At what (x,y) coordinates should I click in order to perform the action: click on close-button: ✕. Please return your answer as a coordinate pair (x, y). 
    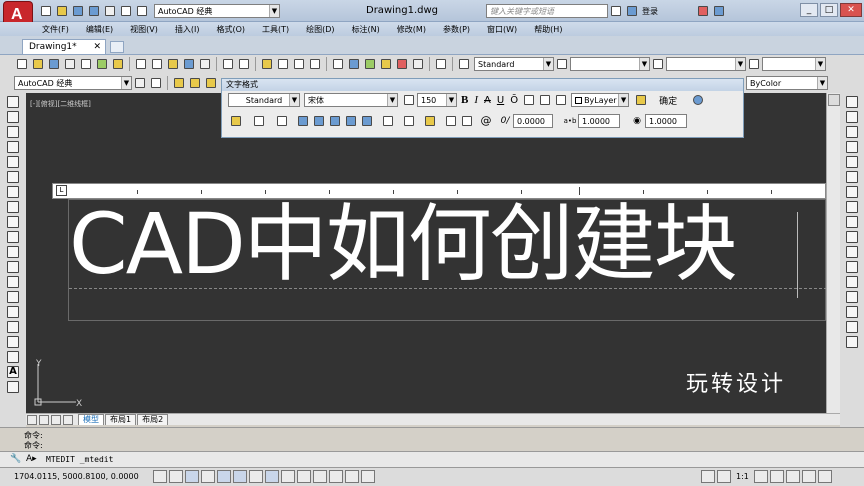
    Looking at the image, I should click on (851, 10).